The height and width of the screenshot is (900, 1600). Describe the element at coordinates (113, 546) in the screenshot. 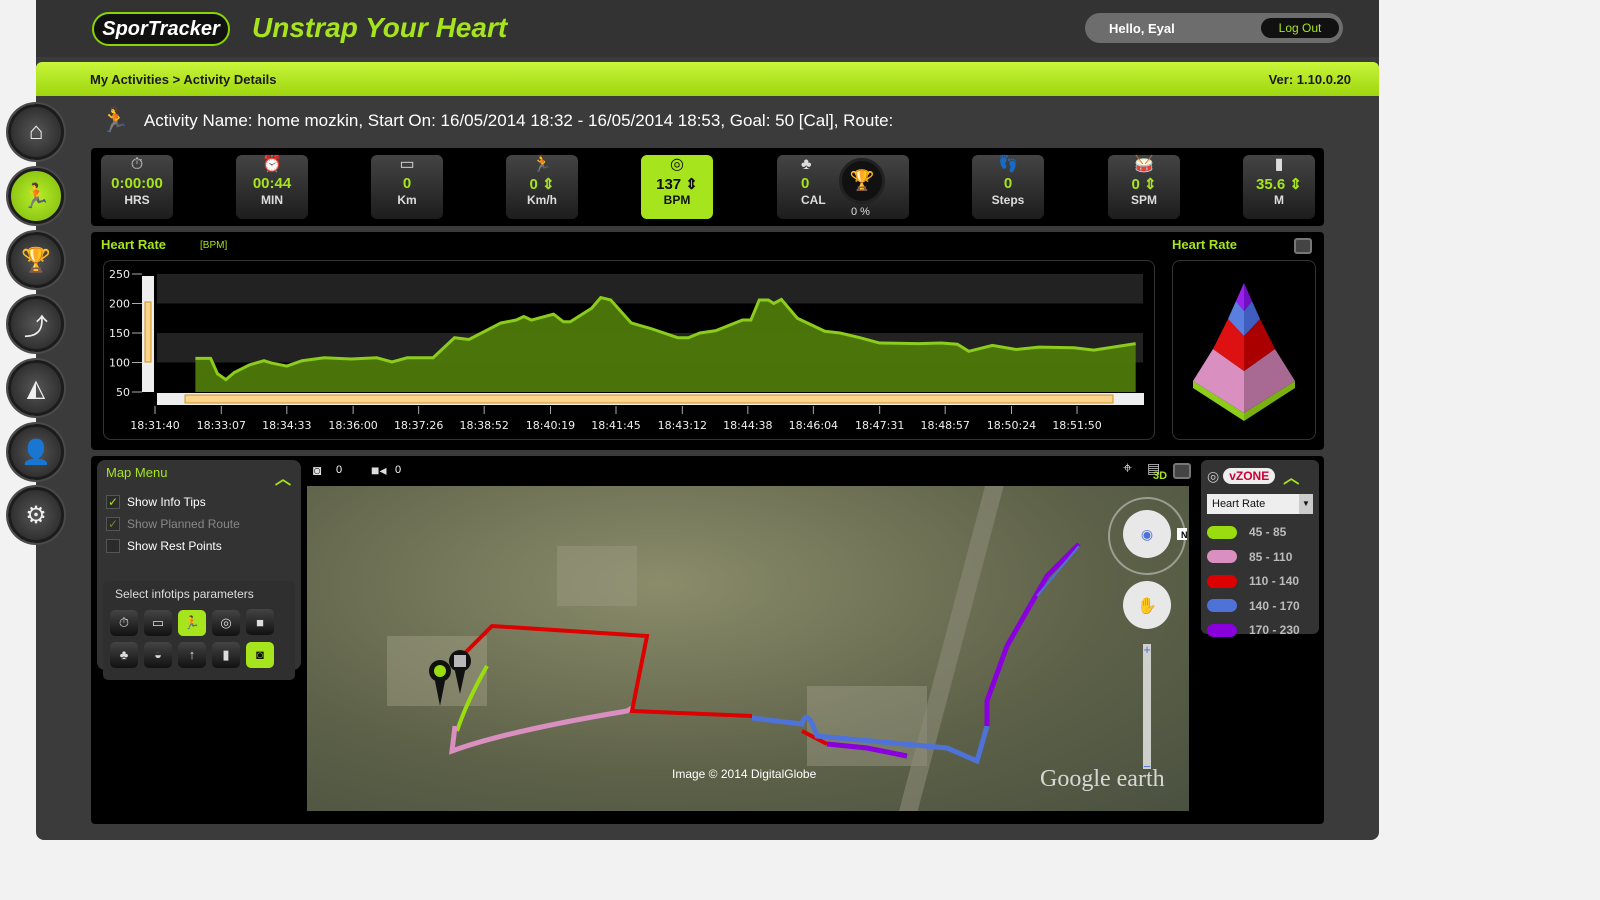

I see `checkbox` at that location.